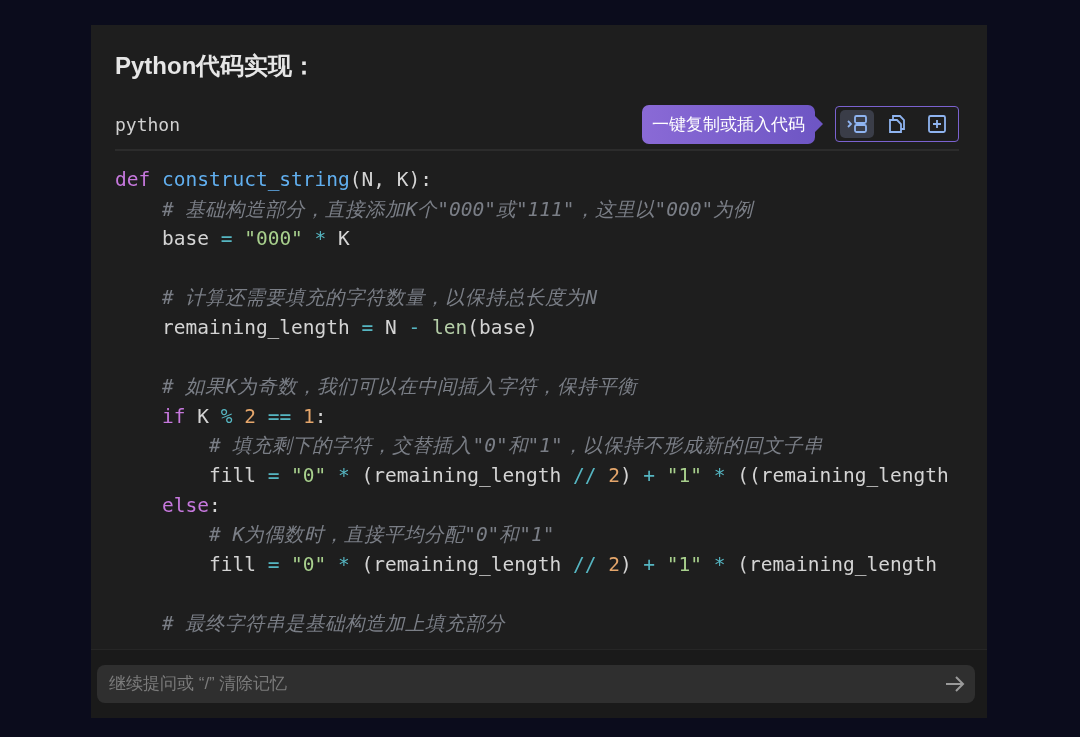 The image size is (1080, 737). What do you see at coordinates (216, 66) in the screenshot?
I see `section-heading: Python代码实现：` at bounding box center [216, 66].